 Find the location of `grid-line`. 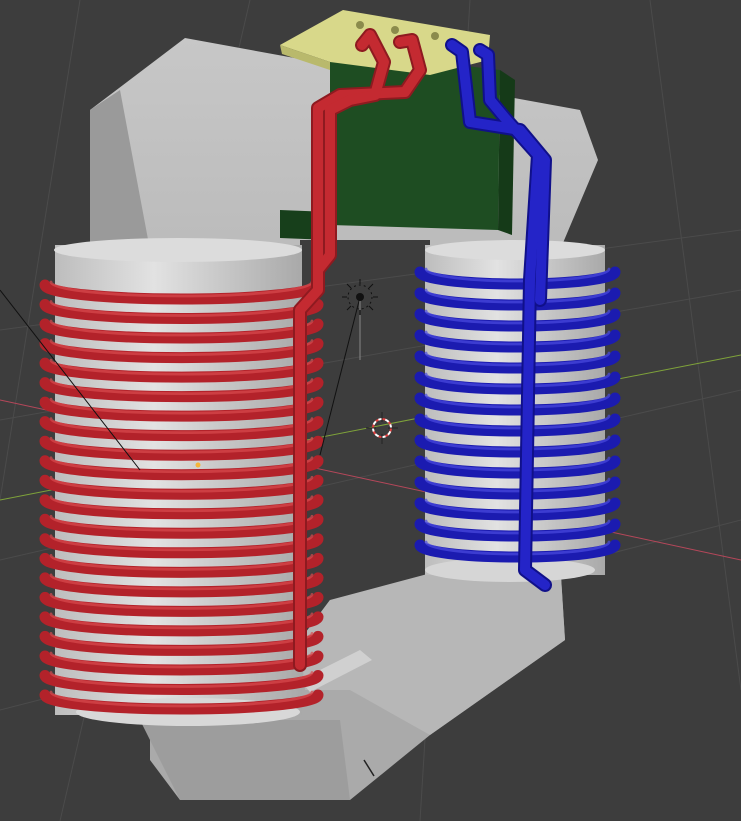

grid-line is located at coordinates (695, 345).